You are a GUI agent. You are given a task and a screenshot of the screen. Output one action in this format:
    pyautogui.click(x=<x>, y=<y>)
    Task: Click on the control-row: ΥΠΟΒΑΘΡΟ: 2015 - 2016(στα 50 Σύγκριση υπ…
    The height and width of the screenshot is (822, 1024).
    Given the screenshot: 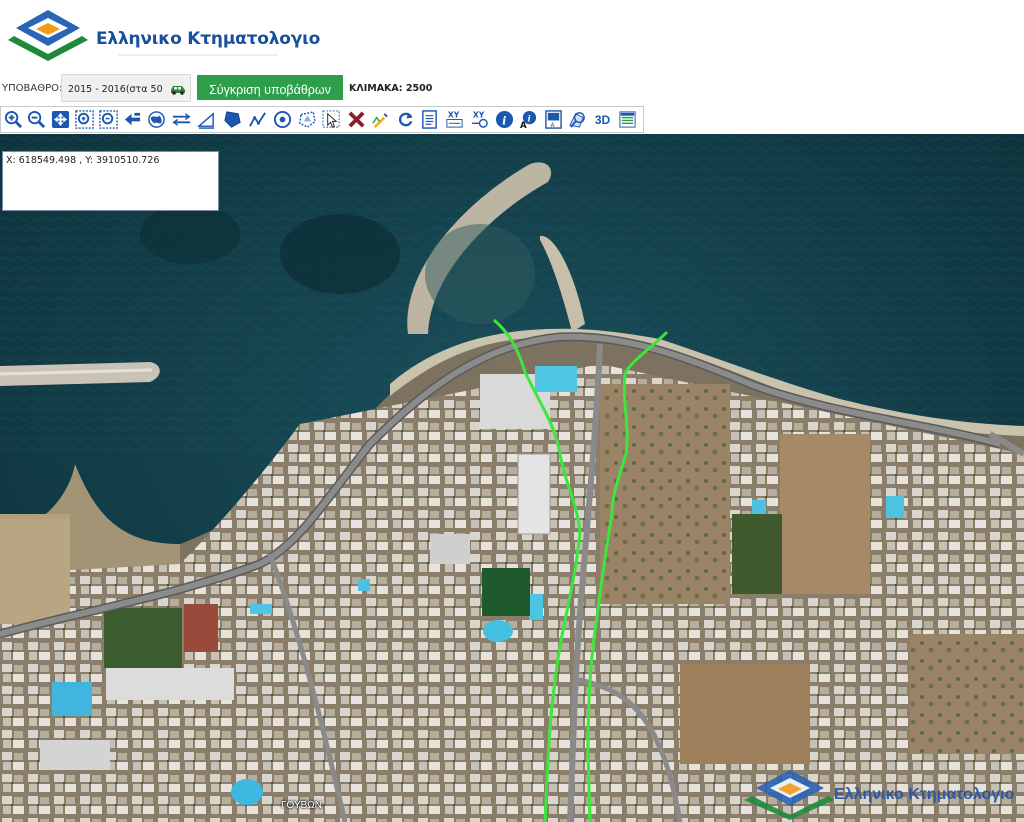 What is the action you would take?
    pyautogui.click(x=512, y=89)
    